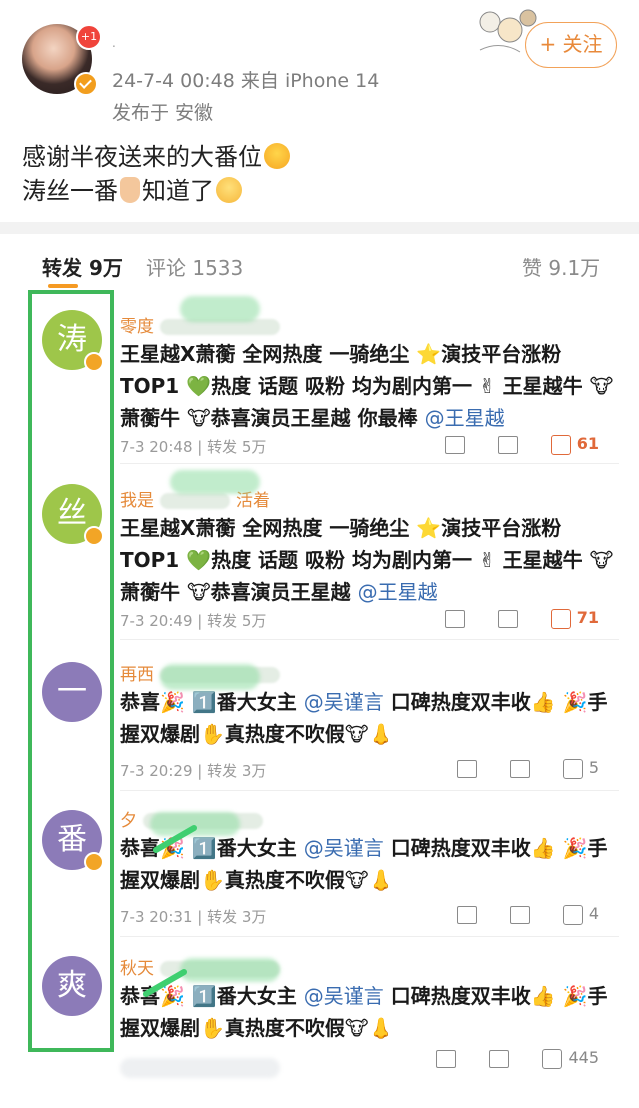 Image resolution: width=639 pixels, height=1108 pixels. What do you see at coordinates (319, 264) in the screenshot?
I see `interaction-tabs: 转发 9万 评论 1533 赞 9.1万` at bounding box center [319, 264].